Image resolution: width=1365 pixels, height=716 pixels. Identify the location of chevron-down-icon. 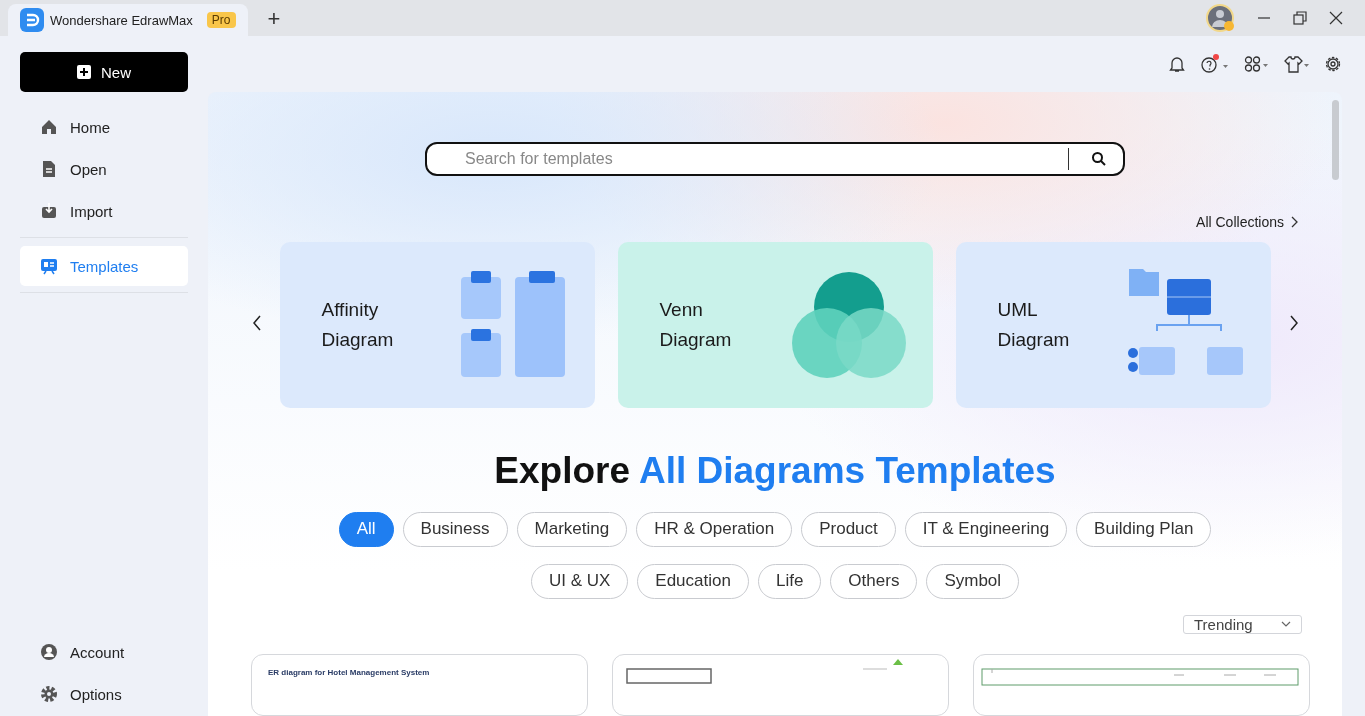
(1286, 624).